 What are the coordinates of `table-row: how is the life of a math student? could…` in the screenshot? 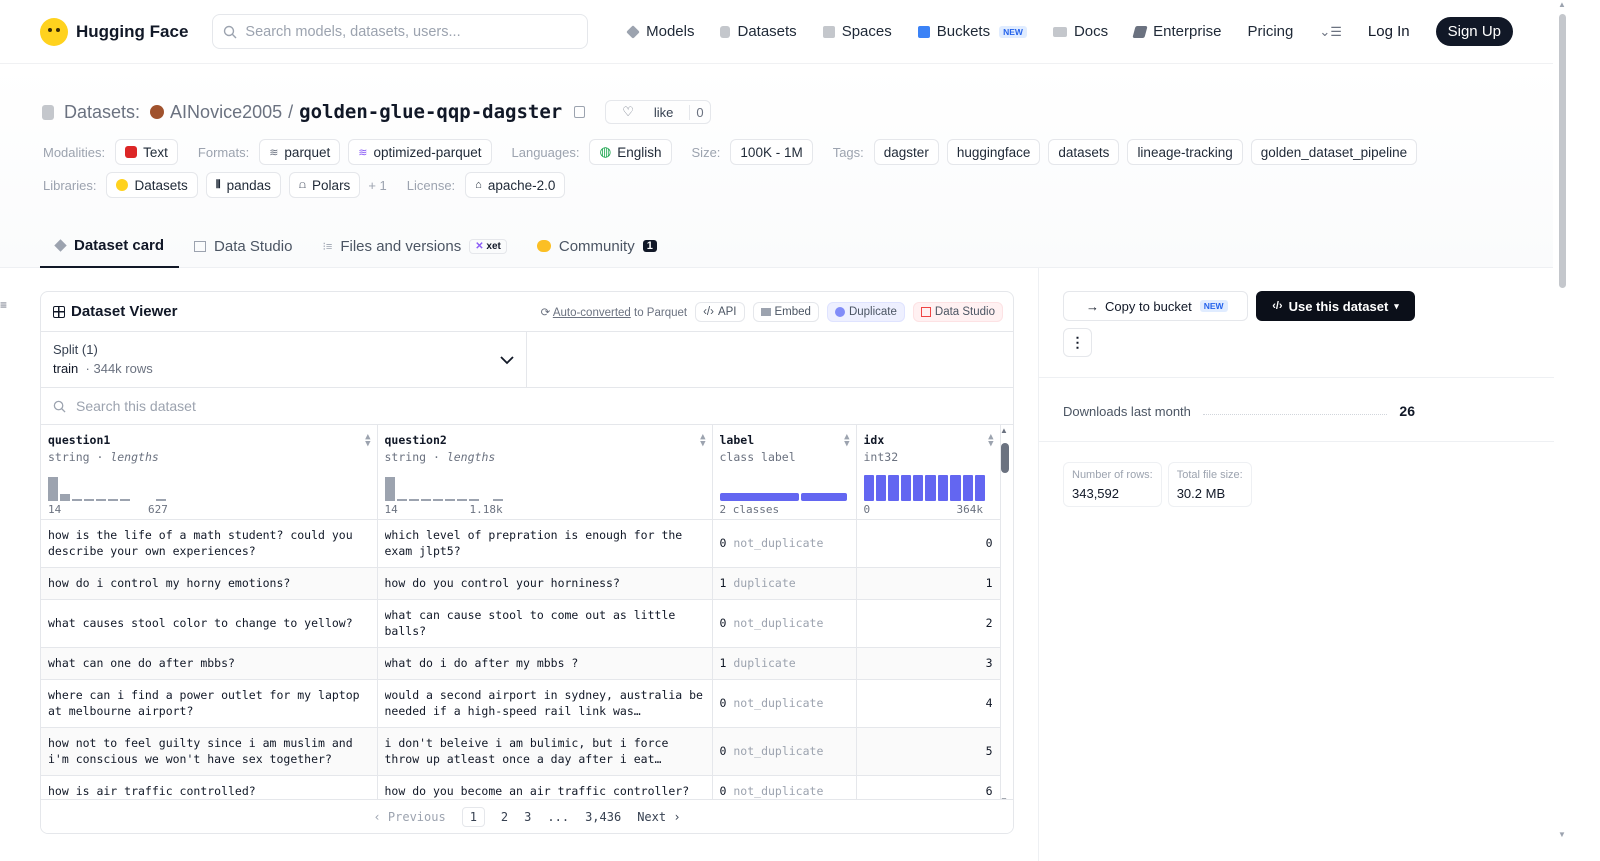 It's located at (521, 543).